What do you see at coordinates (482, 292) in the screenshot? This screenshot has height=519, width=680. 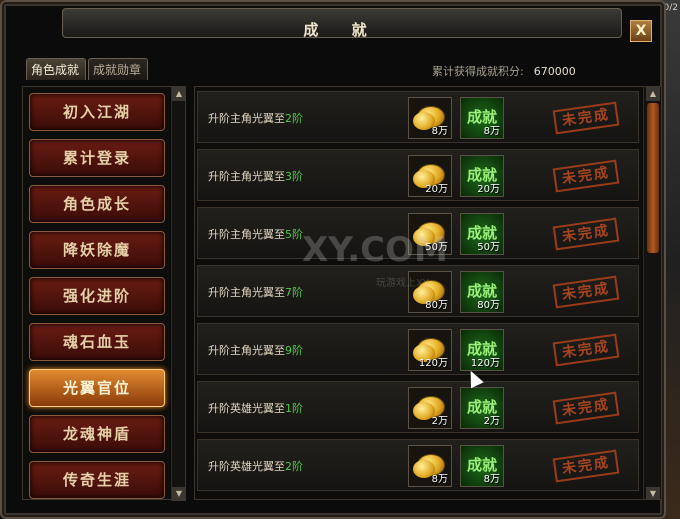 I see `achievement-points-reward: 成就 80万` at bounding box center [482, 292].